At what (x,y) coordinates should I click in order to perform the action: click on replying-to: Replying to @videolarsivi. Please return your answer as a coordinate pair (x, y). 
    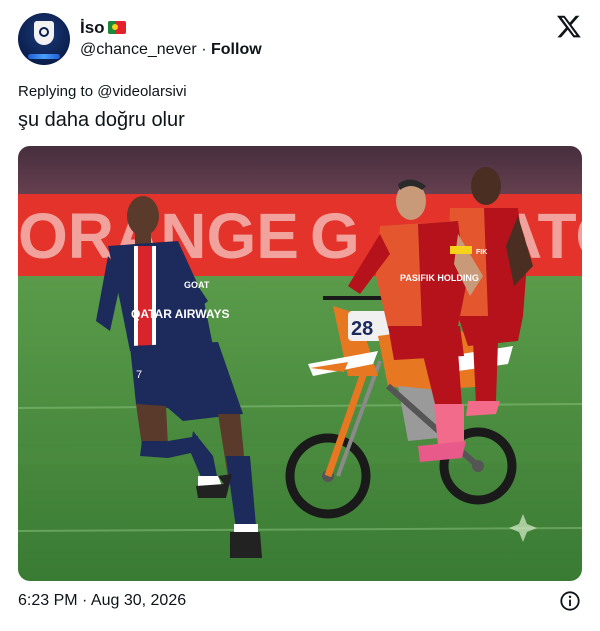
    Looking at the image, I should click on (102, 91).